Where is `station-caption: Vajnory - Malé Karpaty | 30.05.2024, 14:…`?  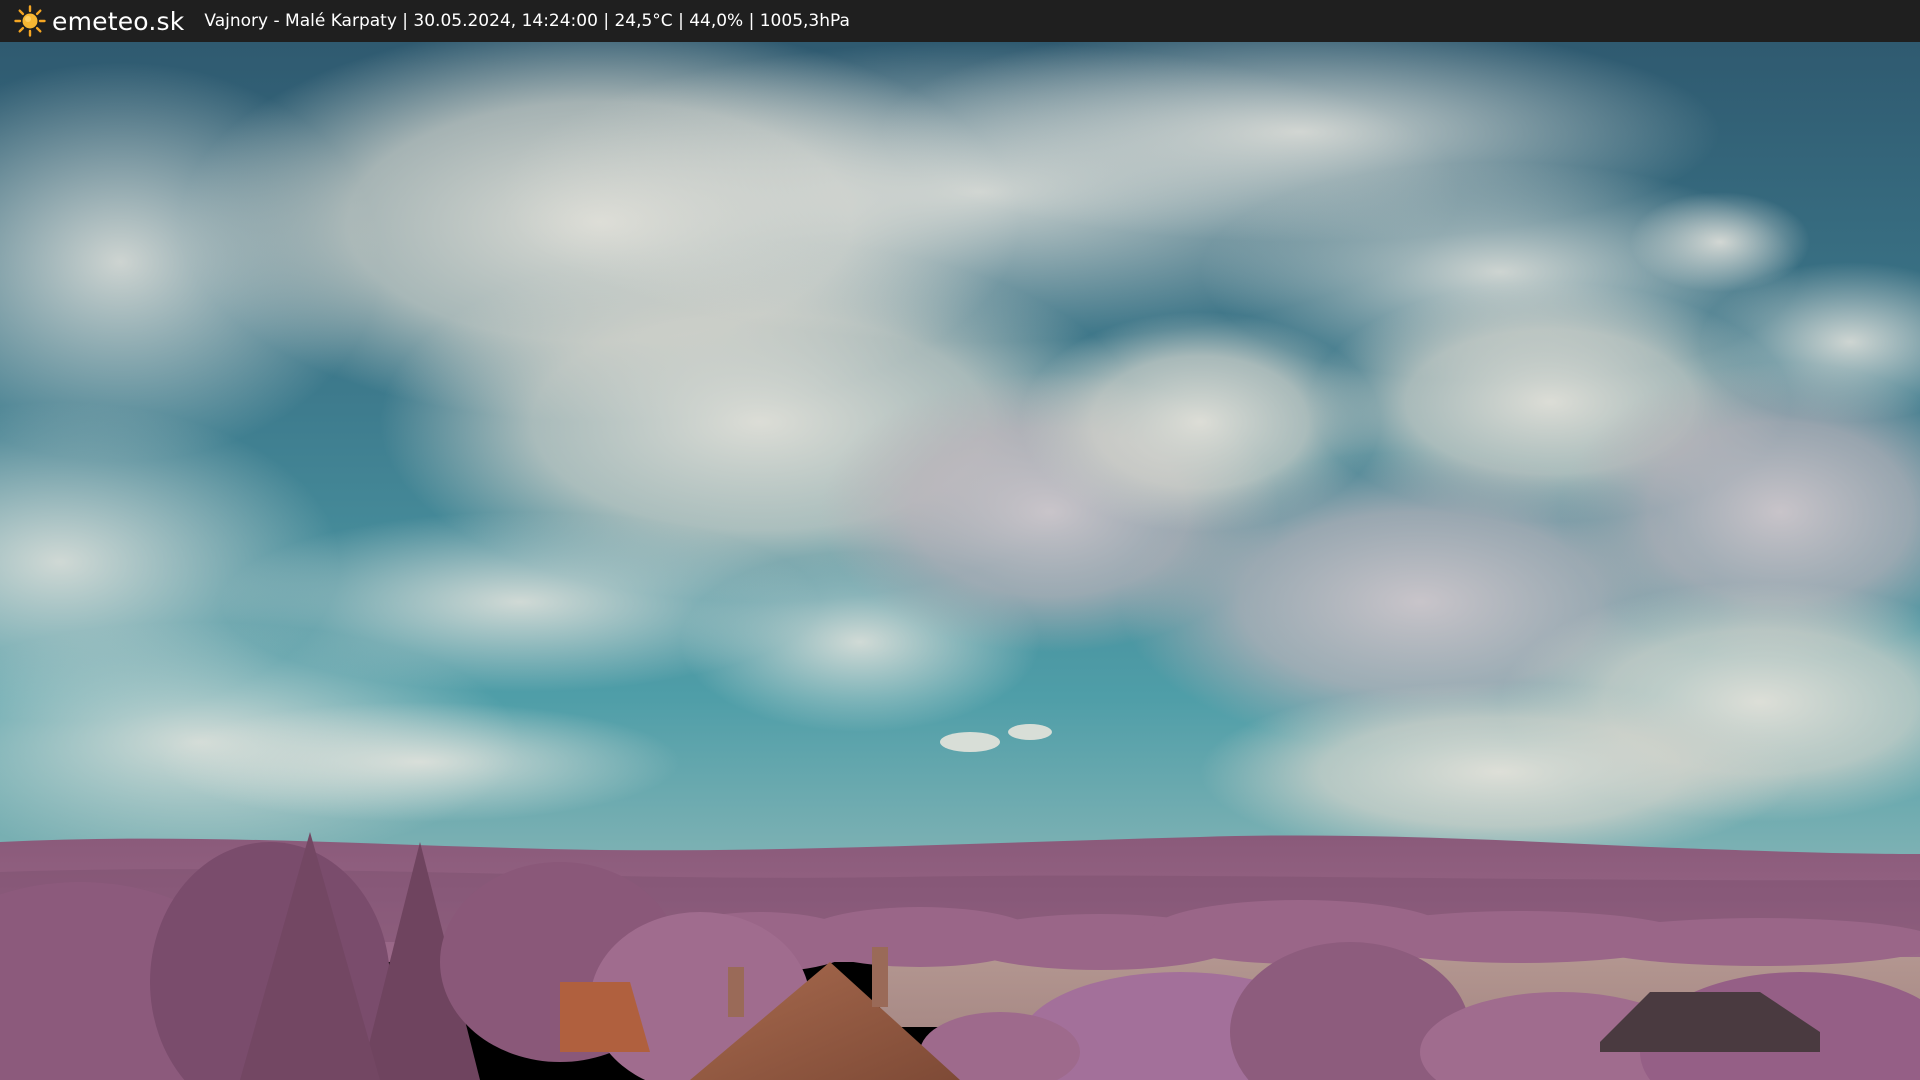
station-caption: Vajnory - Malé Karpaty | 30.05.2024, 14:… is located at coordinates (527, 21).